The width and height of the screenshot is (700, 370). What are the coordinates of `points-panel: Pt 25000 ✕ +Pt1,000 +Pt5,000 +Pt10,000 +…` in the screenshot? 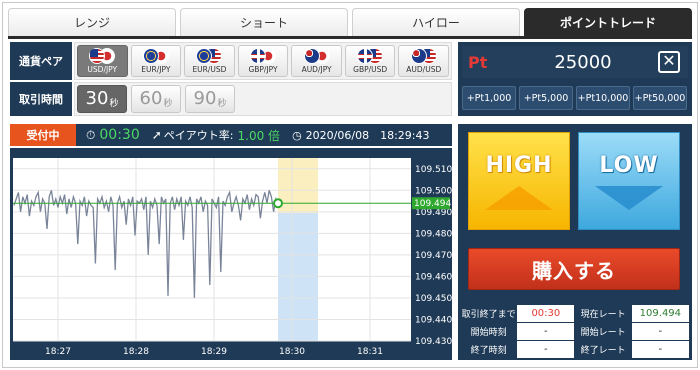 It's located at (575, 79).